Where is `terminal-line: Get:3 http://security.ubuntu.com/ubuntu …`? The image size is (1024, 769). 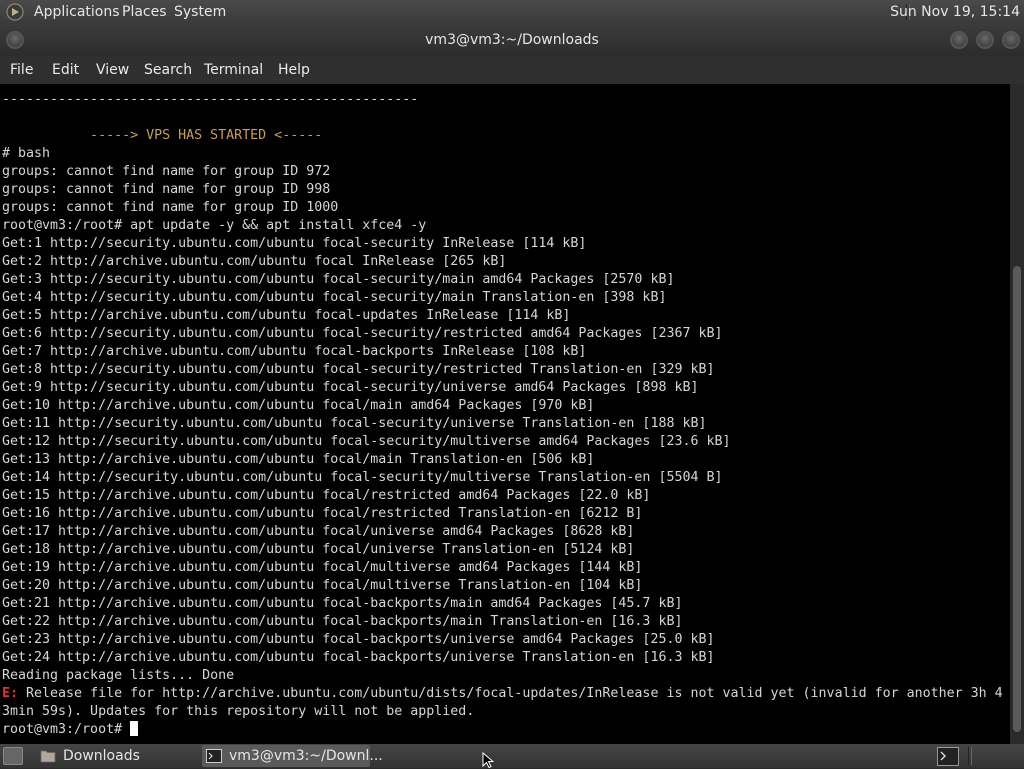
terminal-line: Get:3 http://security.ubuntu.com/ubuntu … is located at coordinates (338, 279).